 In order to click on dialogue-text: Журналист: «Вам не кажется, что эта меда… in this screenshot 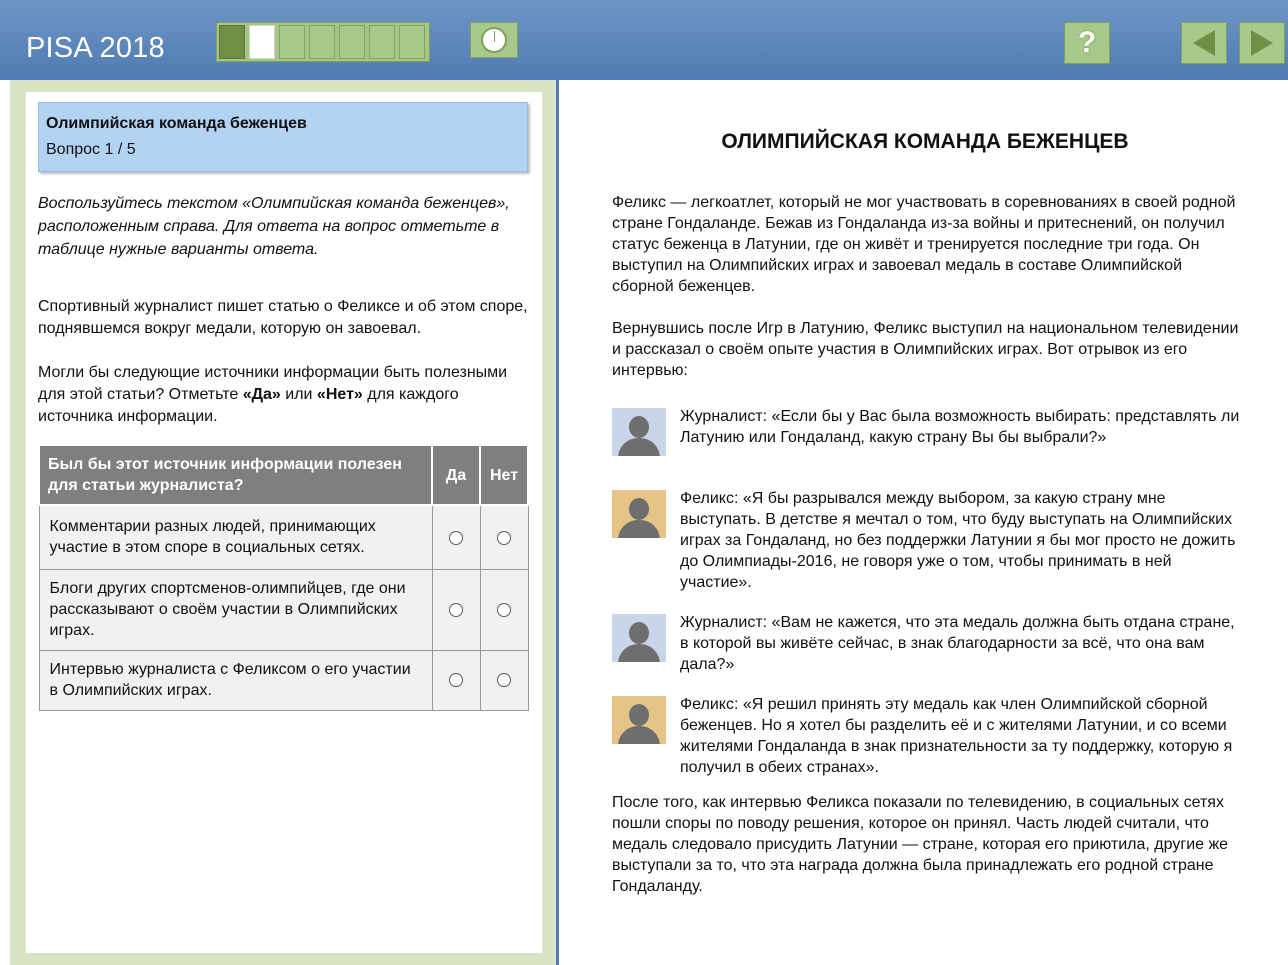, I will do `click(957, 643)`.